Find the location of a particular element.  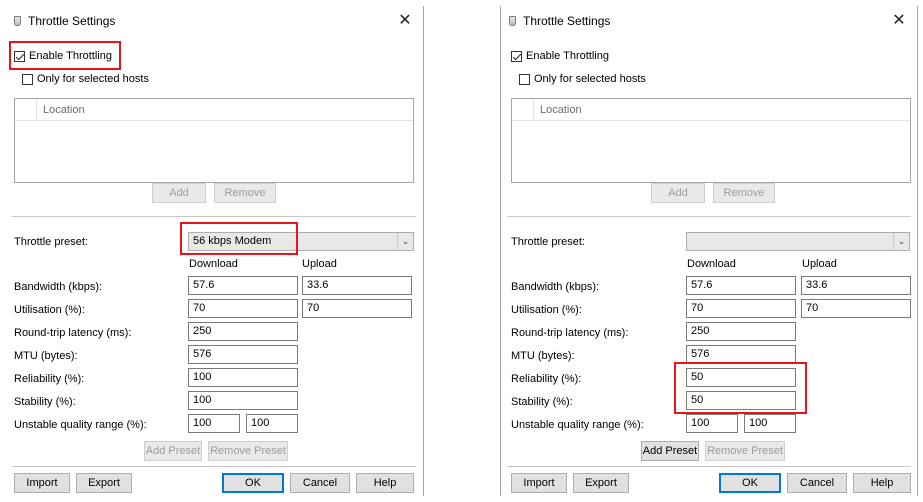

enable-throttling-checkbox: Enable Throttling is located at coordinates (560, 56).